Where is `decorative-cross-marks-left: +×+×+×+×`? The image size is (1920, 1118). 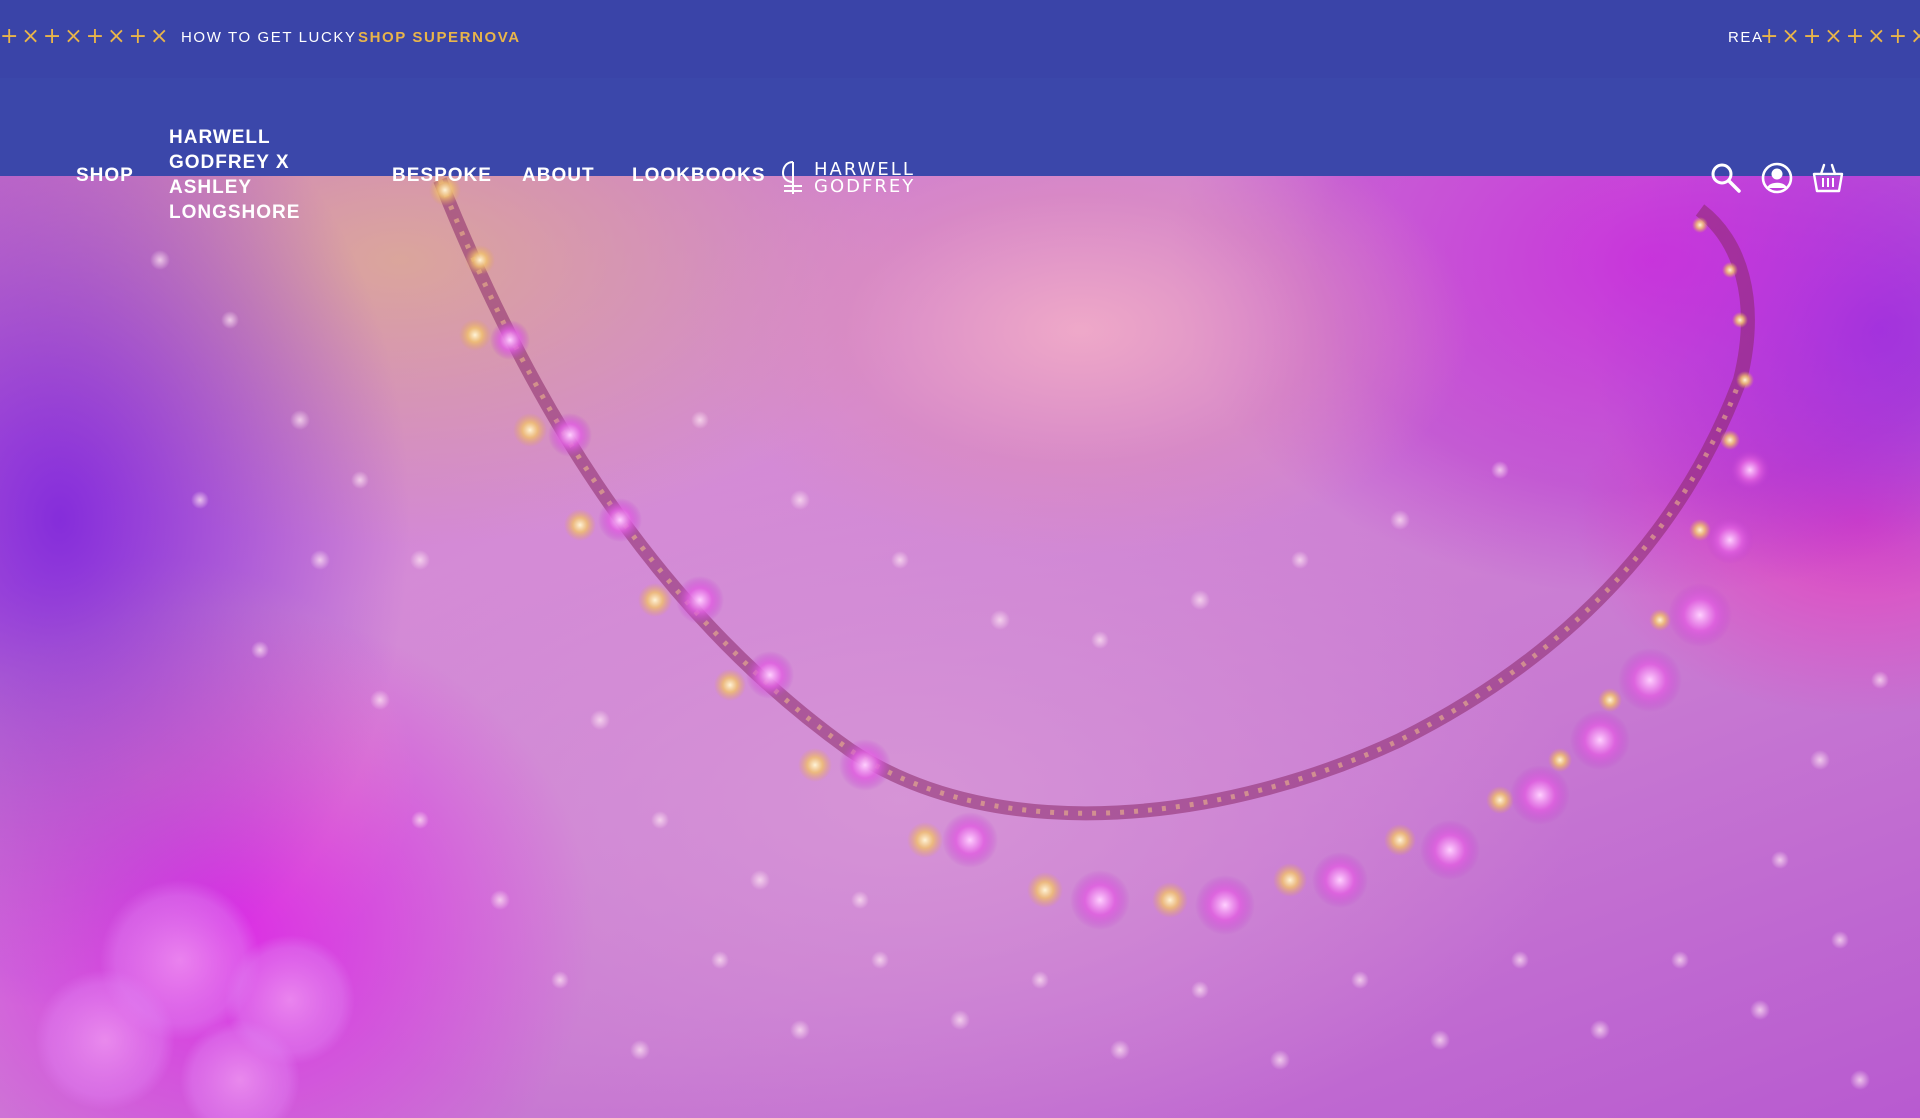
decorative-cross-marks-left: +×+×+×+× is located at coordinates (86, 36).